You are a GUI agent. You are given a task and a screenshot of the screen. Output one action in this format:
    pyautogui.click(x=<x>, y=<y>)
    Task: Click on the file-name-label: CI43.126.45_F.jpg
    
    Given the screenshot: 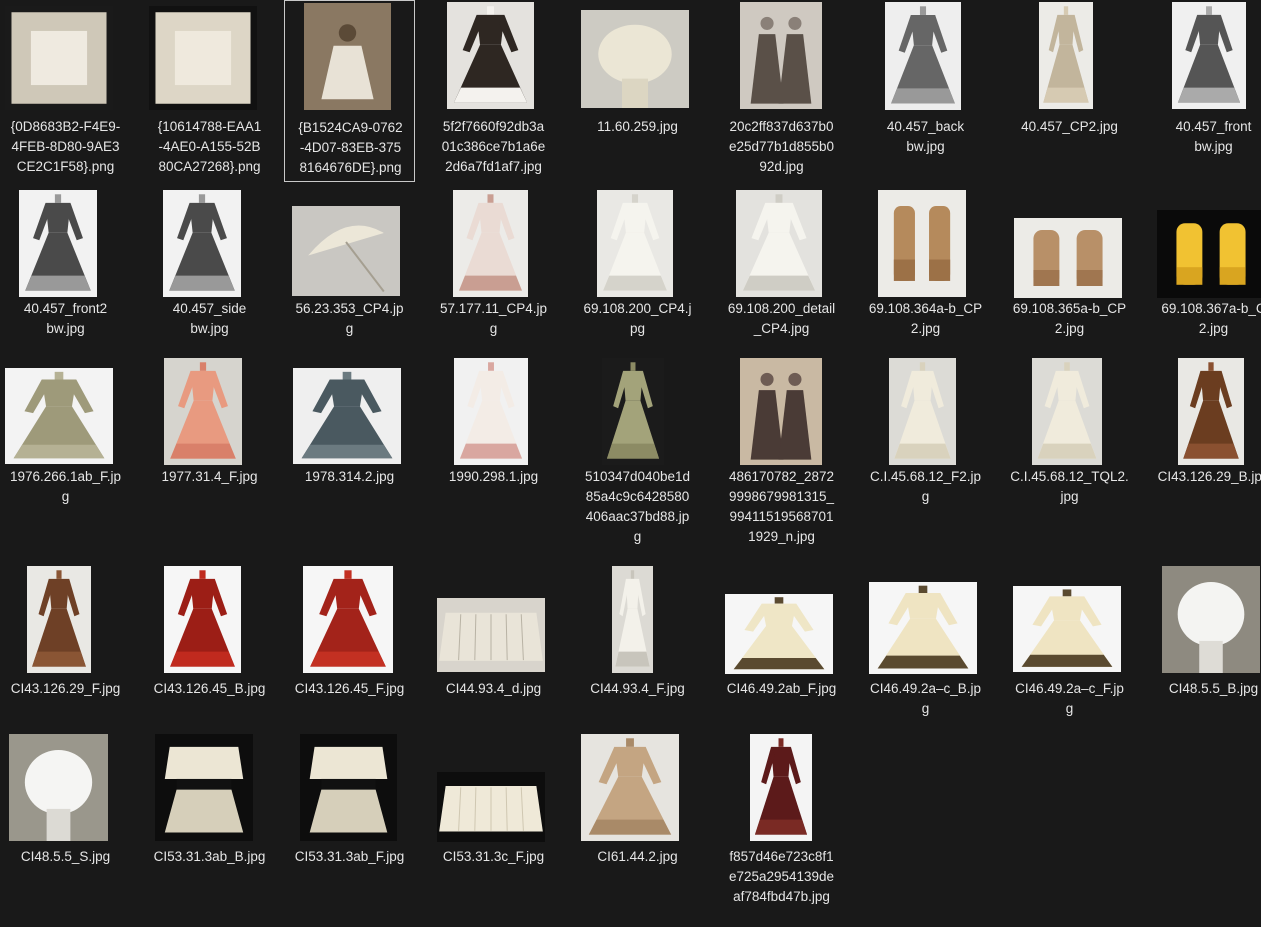 What is the action you would take?
    pyautogui.click(x=349, y=689)
    